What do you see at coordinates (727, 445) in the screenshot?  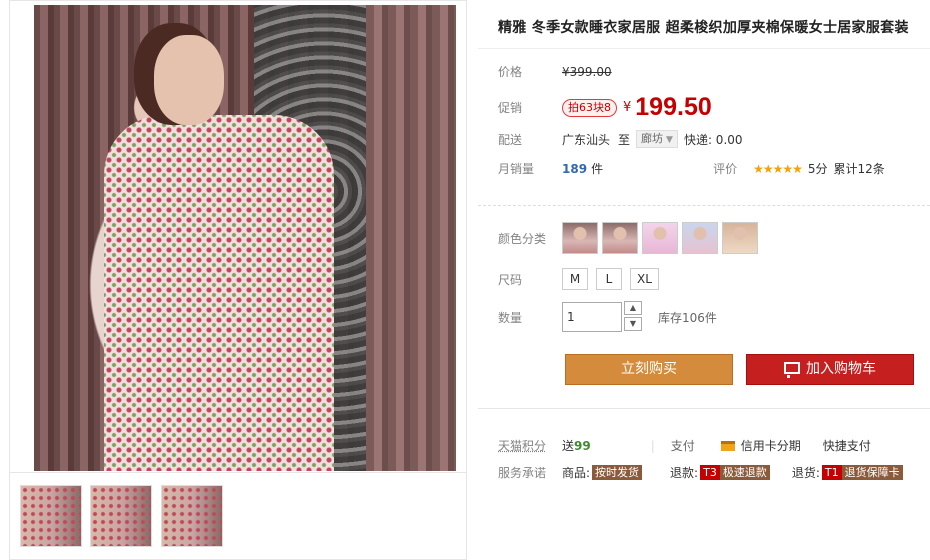 I see `credit-card-icon` at bounding box center [727, 445].